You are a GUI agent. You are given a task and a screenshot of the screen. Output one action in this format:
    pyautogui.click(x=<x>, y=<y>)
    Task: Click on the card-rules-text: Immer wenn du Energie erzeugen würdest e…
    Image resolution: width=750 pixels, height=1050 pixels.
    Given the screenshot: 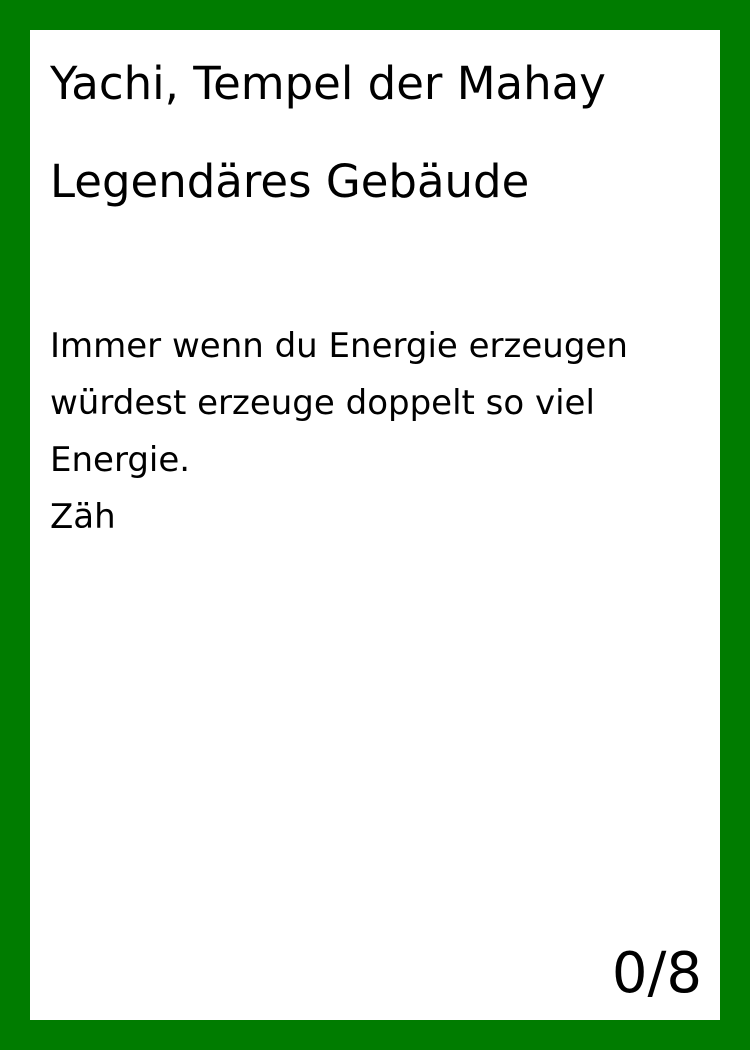 What is the action you would take?
    pyautogui.click(x=339, y=403)
    